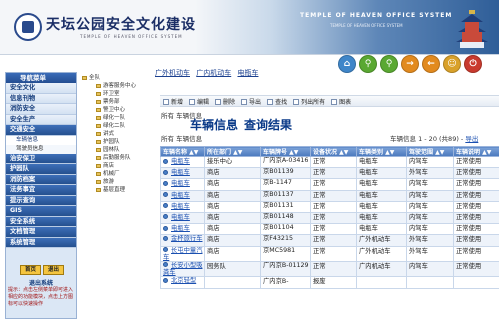  What do you see at coordinates (117, 110) in the screenshot?
I see `tree-node: 警卫中心` at bounding box center [117, 110].